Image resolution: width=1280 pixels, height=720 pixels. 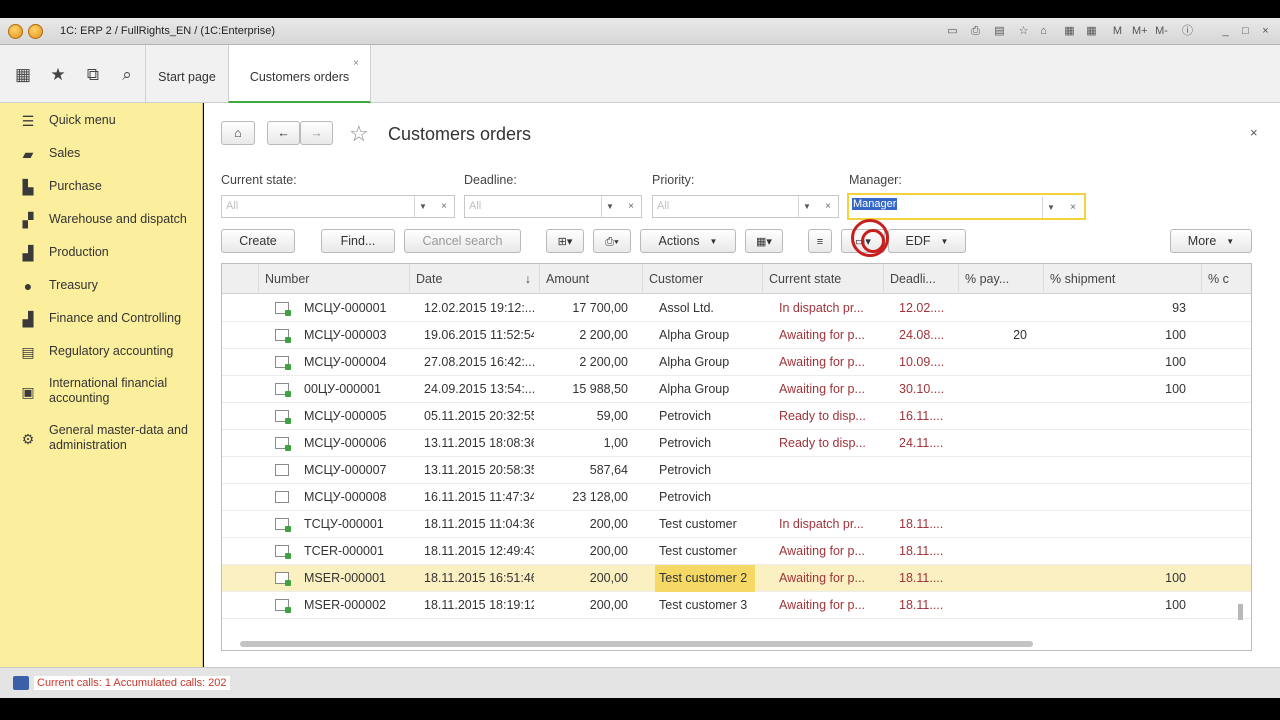 What do you see at coordinates (258, 241) in the screenshot?
I see `create-button: Create` at bounding box center [258, 241].